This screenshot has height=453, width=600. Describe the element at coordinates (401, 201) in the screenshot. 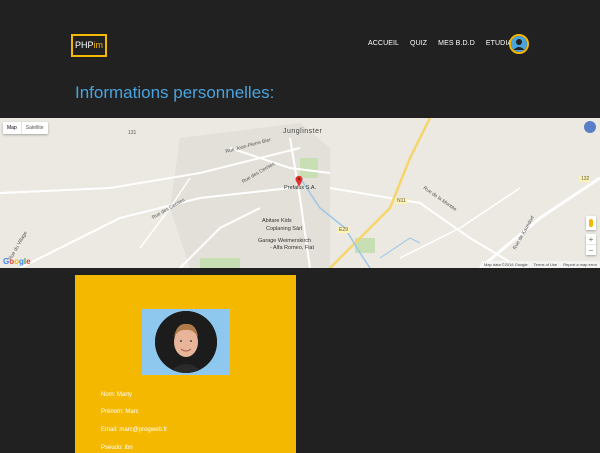

I see `map-road-number: N11` at that location.